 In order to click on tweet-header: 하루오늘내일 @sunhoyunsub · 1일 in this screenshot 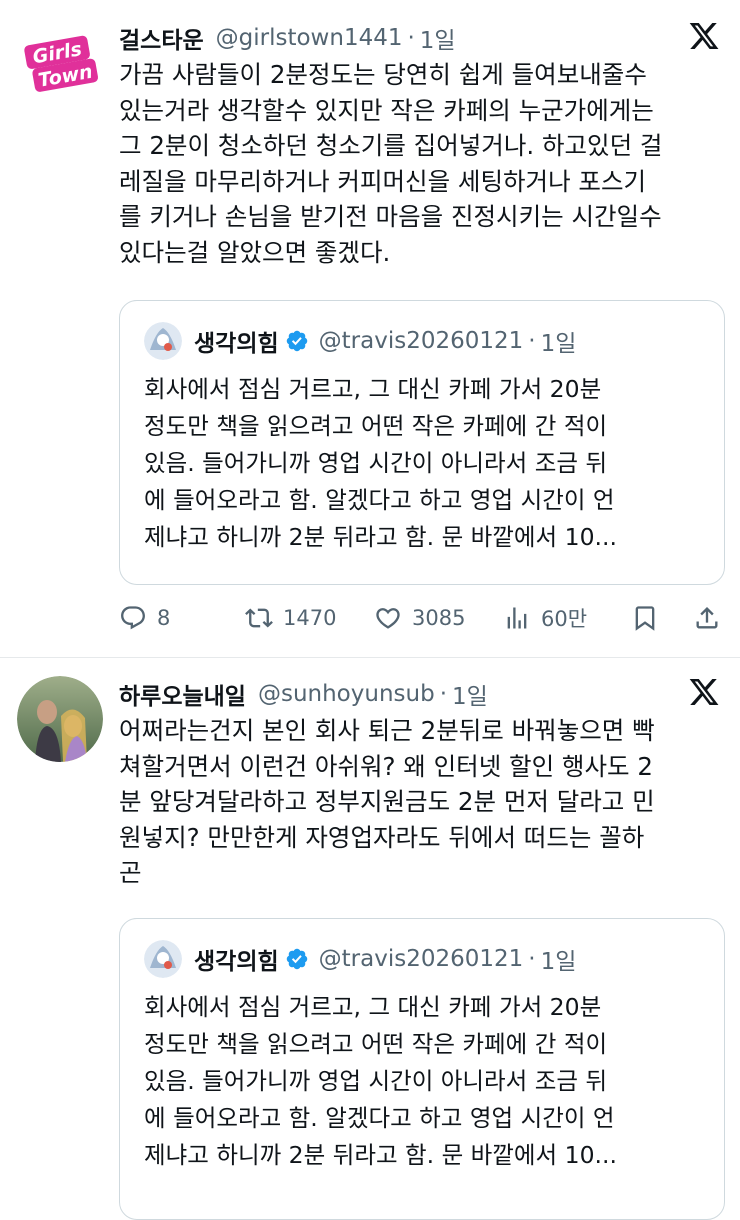, I will do `click(394, 694)`.